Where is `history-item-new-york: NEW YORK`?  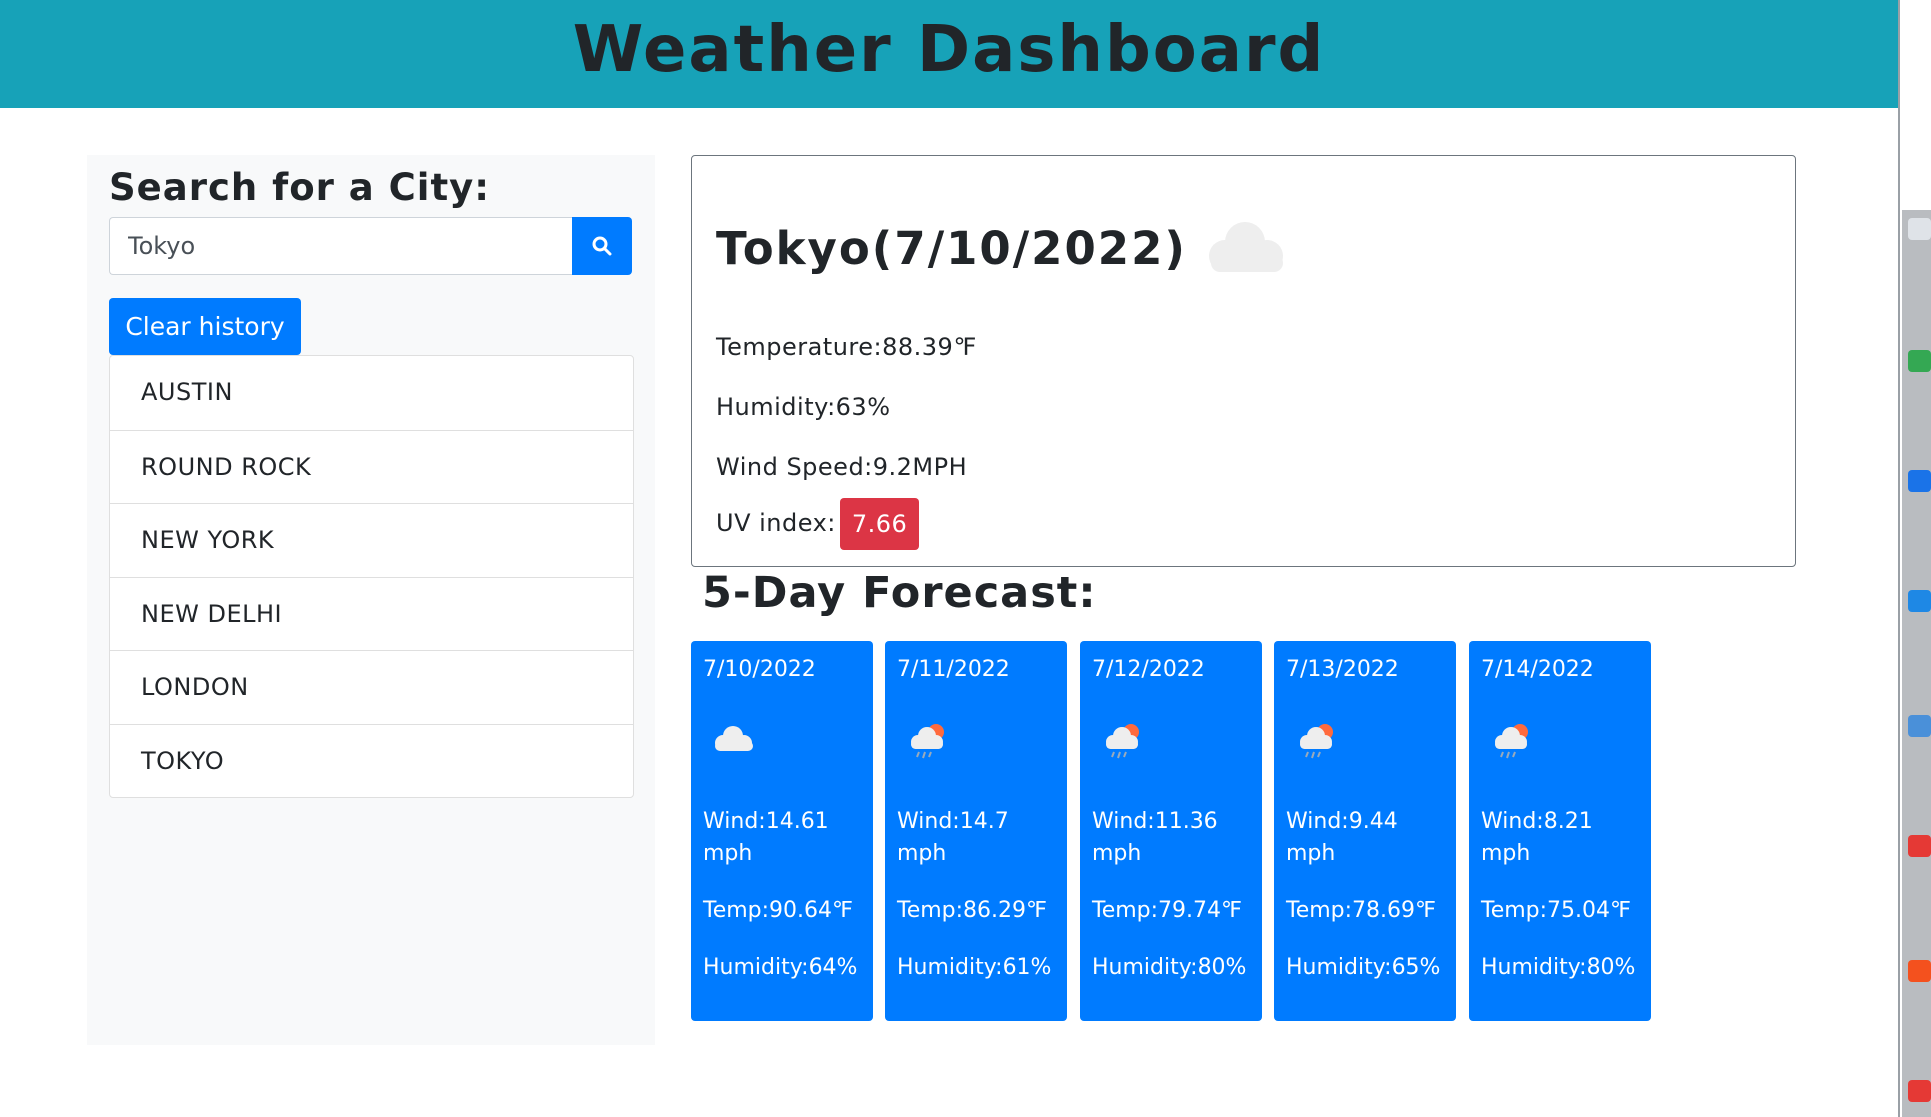 history-item-new-york: NEW YORK is located at coordinates (371, 540).